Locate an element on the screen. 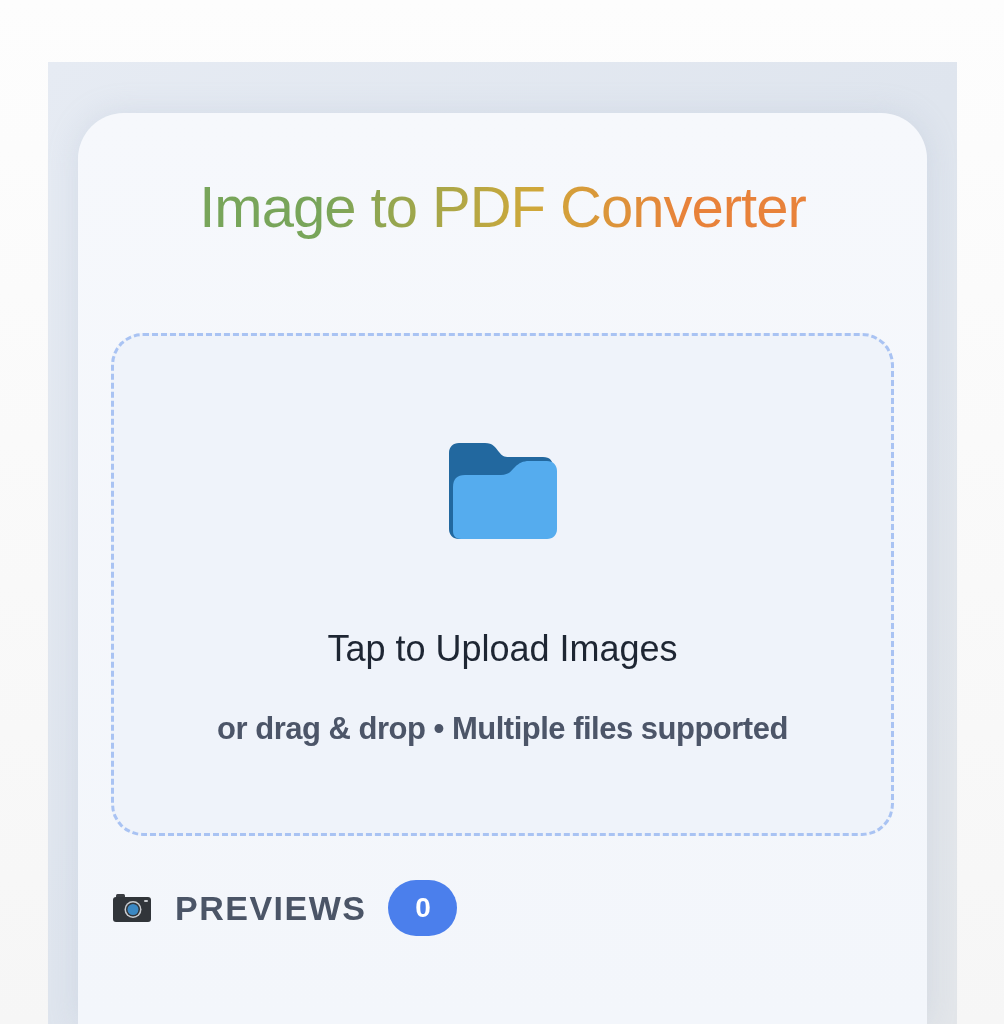 The height and width of the screenshot is (1024, 1004). upload-heading: Tap to Upload Images is located at coordinates (502, 649).